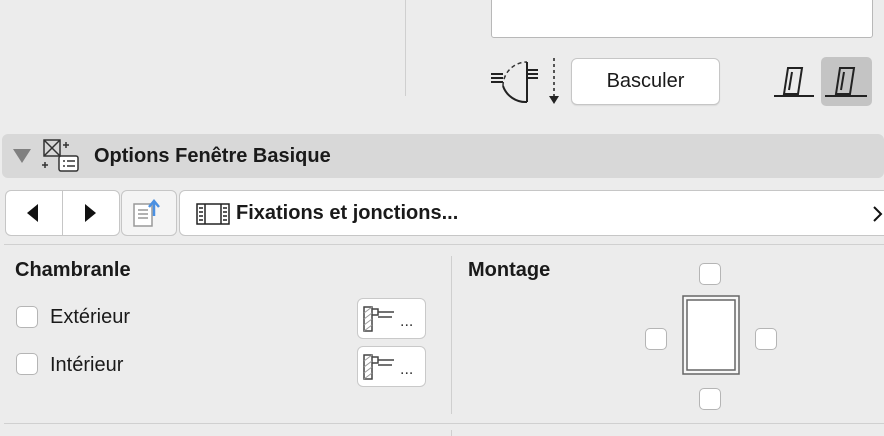 Image resolution: width=884 pixels, height=436 pixels. I want to click on exterior-label: Extérieur, so click(90, 317).